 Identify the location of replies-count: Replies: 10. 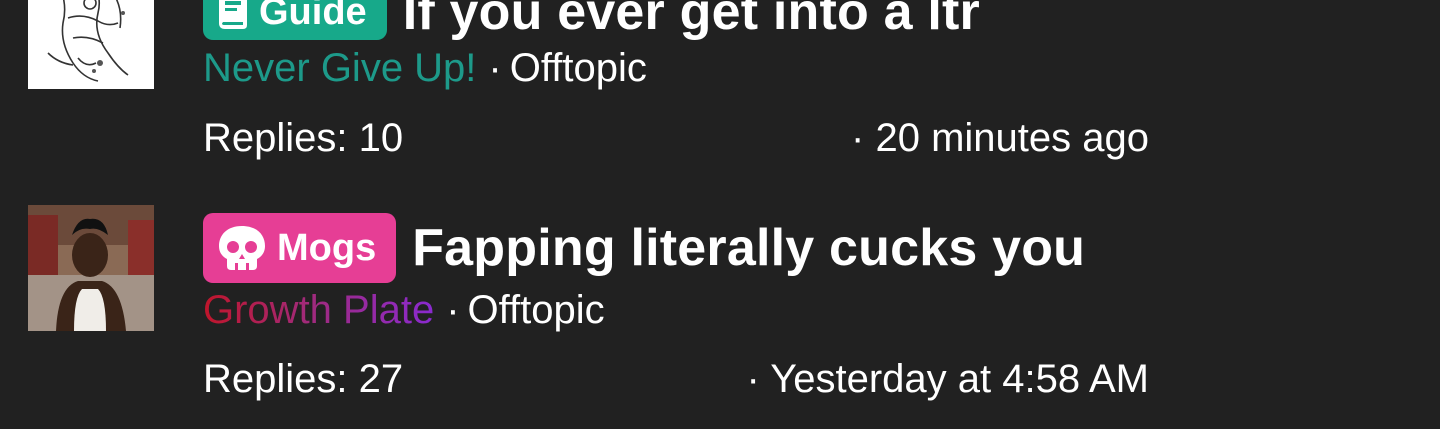
(303, 138).